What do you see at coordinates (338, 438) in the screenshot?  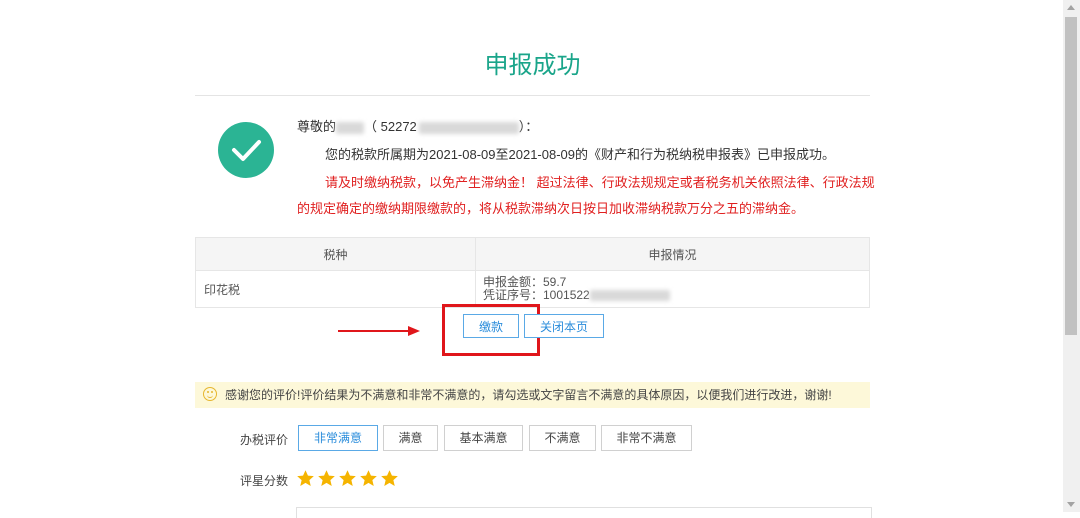 I see `rating-option-very-satisfied: 非常满意` at bounding box center [338, 438].